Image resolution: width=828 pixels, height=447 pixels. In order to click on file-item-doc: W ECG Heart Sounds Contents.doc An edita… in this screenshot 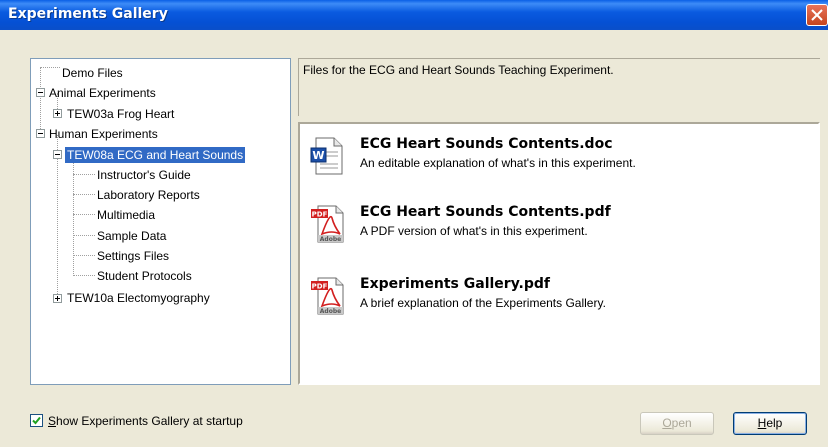, I will do `click(560, 160)`.